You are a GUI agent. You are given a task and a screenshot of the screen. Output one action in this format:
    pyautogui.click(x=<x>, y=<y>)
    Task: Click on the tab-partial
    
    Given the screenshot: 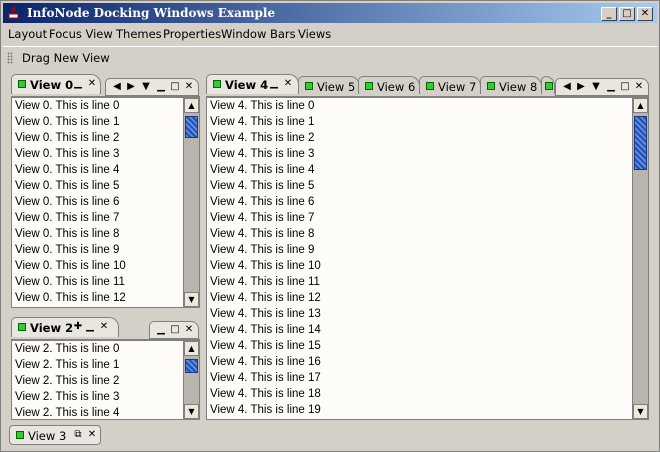 What is the action you would take?
    pyautogui.click(x=548, y=85)
    